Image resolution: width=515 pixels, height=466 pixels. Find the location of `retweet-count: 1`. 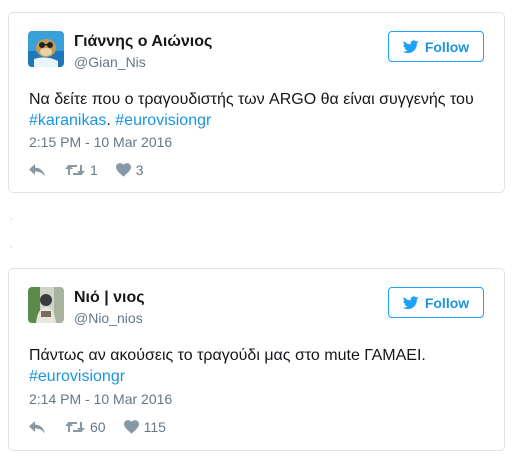

retweet-count: 1 is located at coordinates (94, 170).